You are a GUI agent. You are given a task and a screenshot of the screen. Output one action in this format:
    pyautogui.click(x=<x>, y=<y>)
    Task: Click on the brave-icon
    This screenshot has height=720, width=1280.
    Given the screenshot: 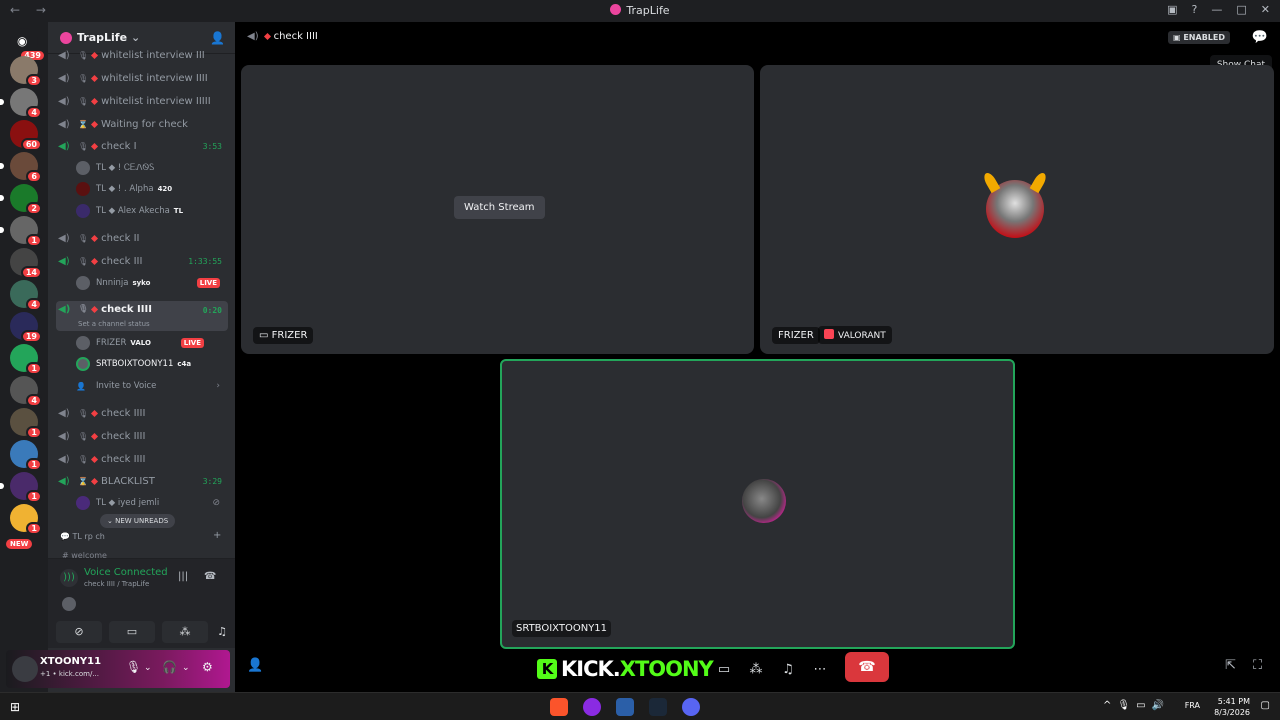 What is the action you would take?
    pyautogui.click(x=559, y=707)
    